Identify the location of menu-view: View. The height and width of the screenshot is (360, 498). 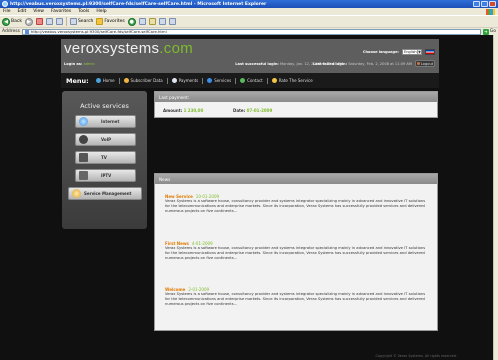
(38, 11).